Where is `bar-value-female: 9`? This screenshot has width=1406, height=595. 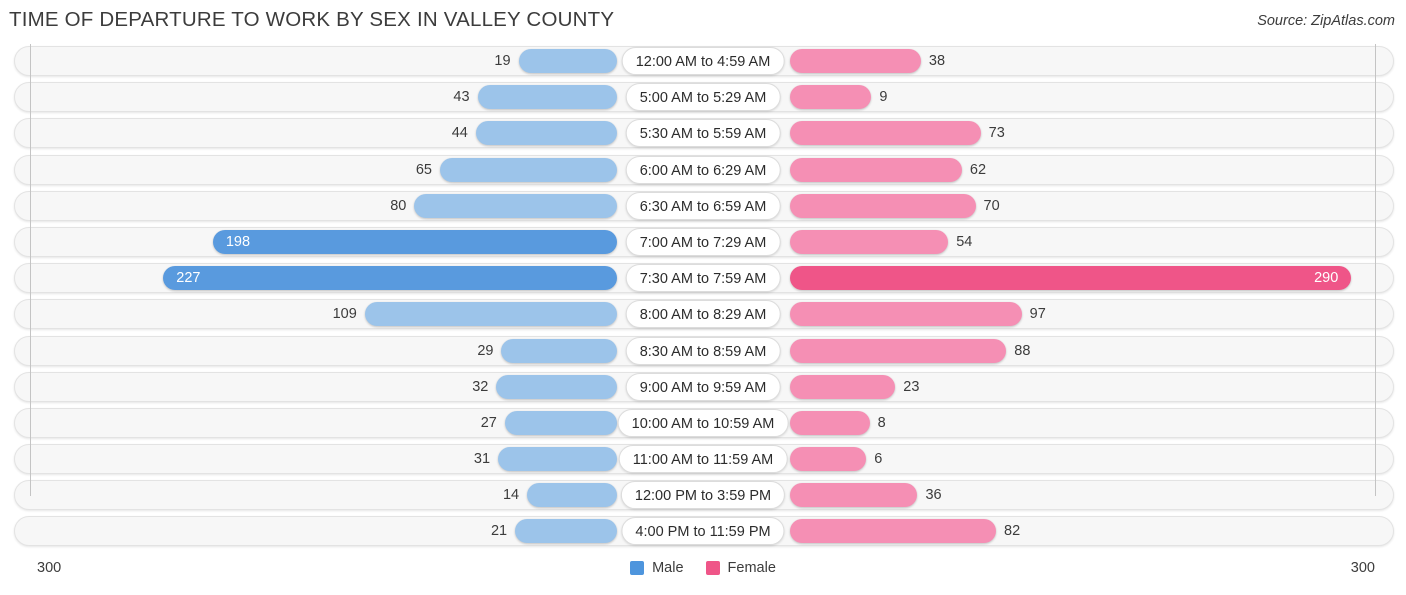 bar-value-female: 9 is located at coordinates (883, 97).